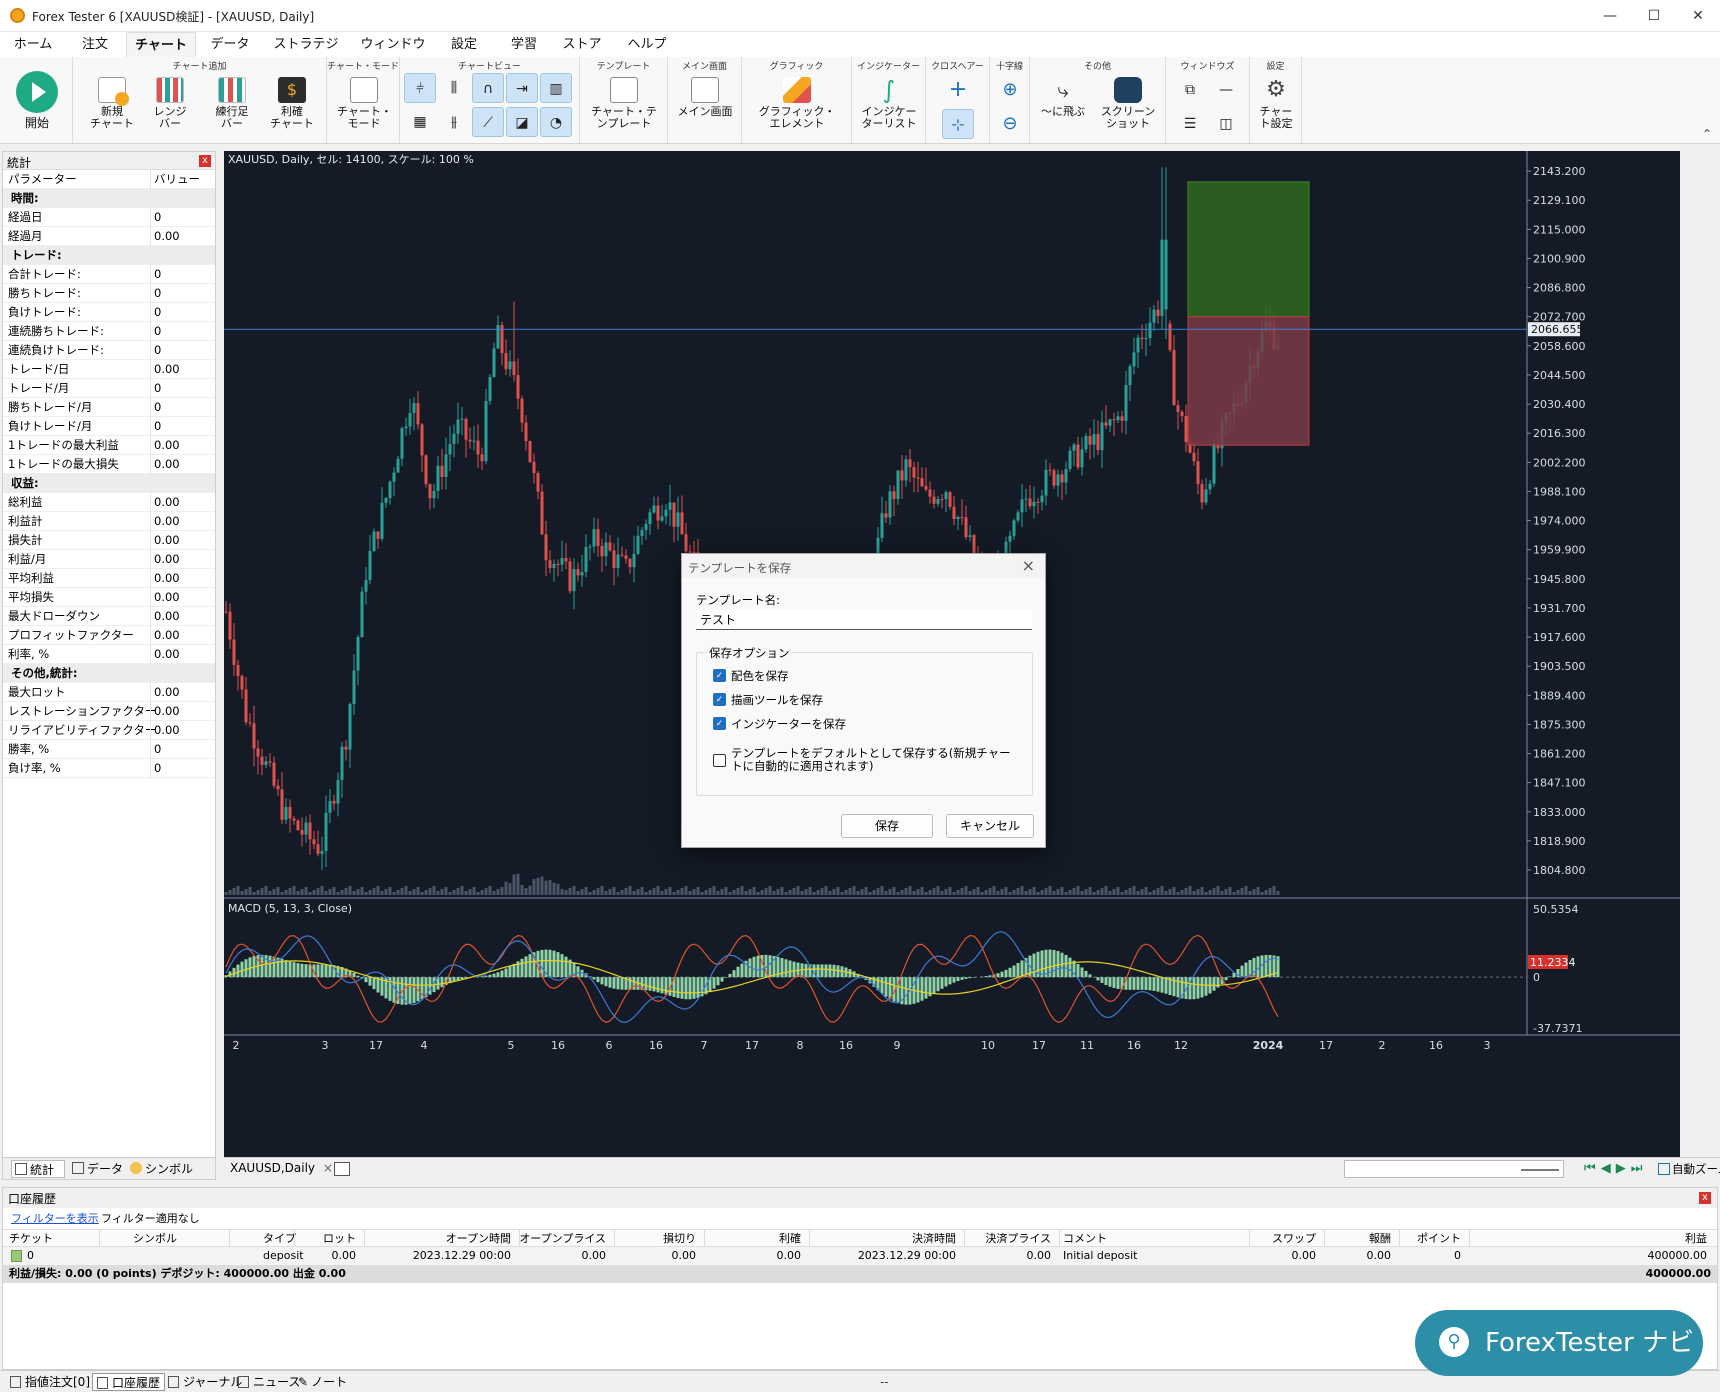 The height and width of the screenshot is (1392, 1720). I want to click on column-header: 報酬, so click(1380, 1239).